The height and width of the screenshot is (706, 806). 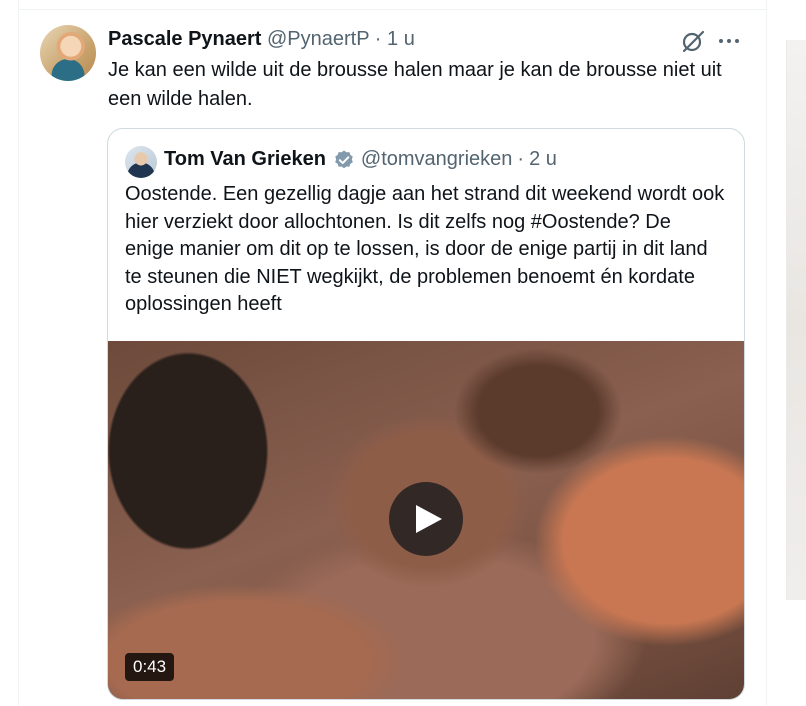 I want to click on author-handle: @PynaertP, so click(x=318, y=39).